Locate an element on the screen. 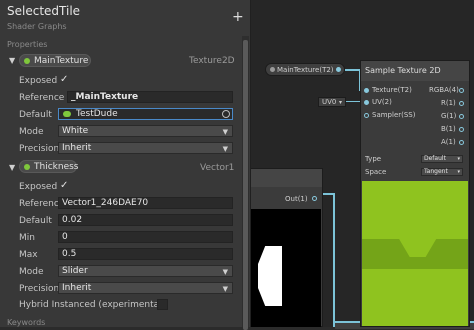  properties-section-label: Properties is located at coordinates (27, 44).